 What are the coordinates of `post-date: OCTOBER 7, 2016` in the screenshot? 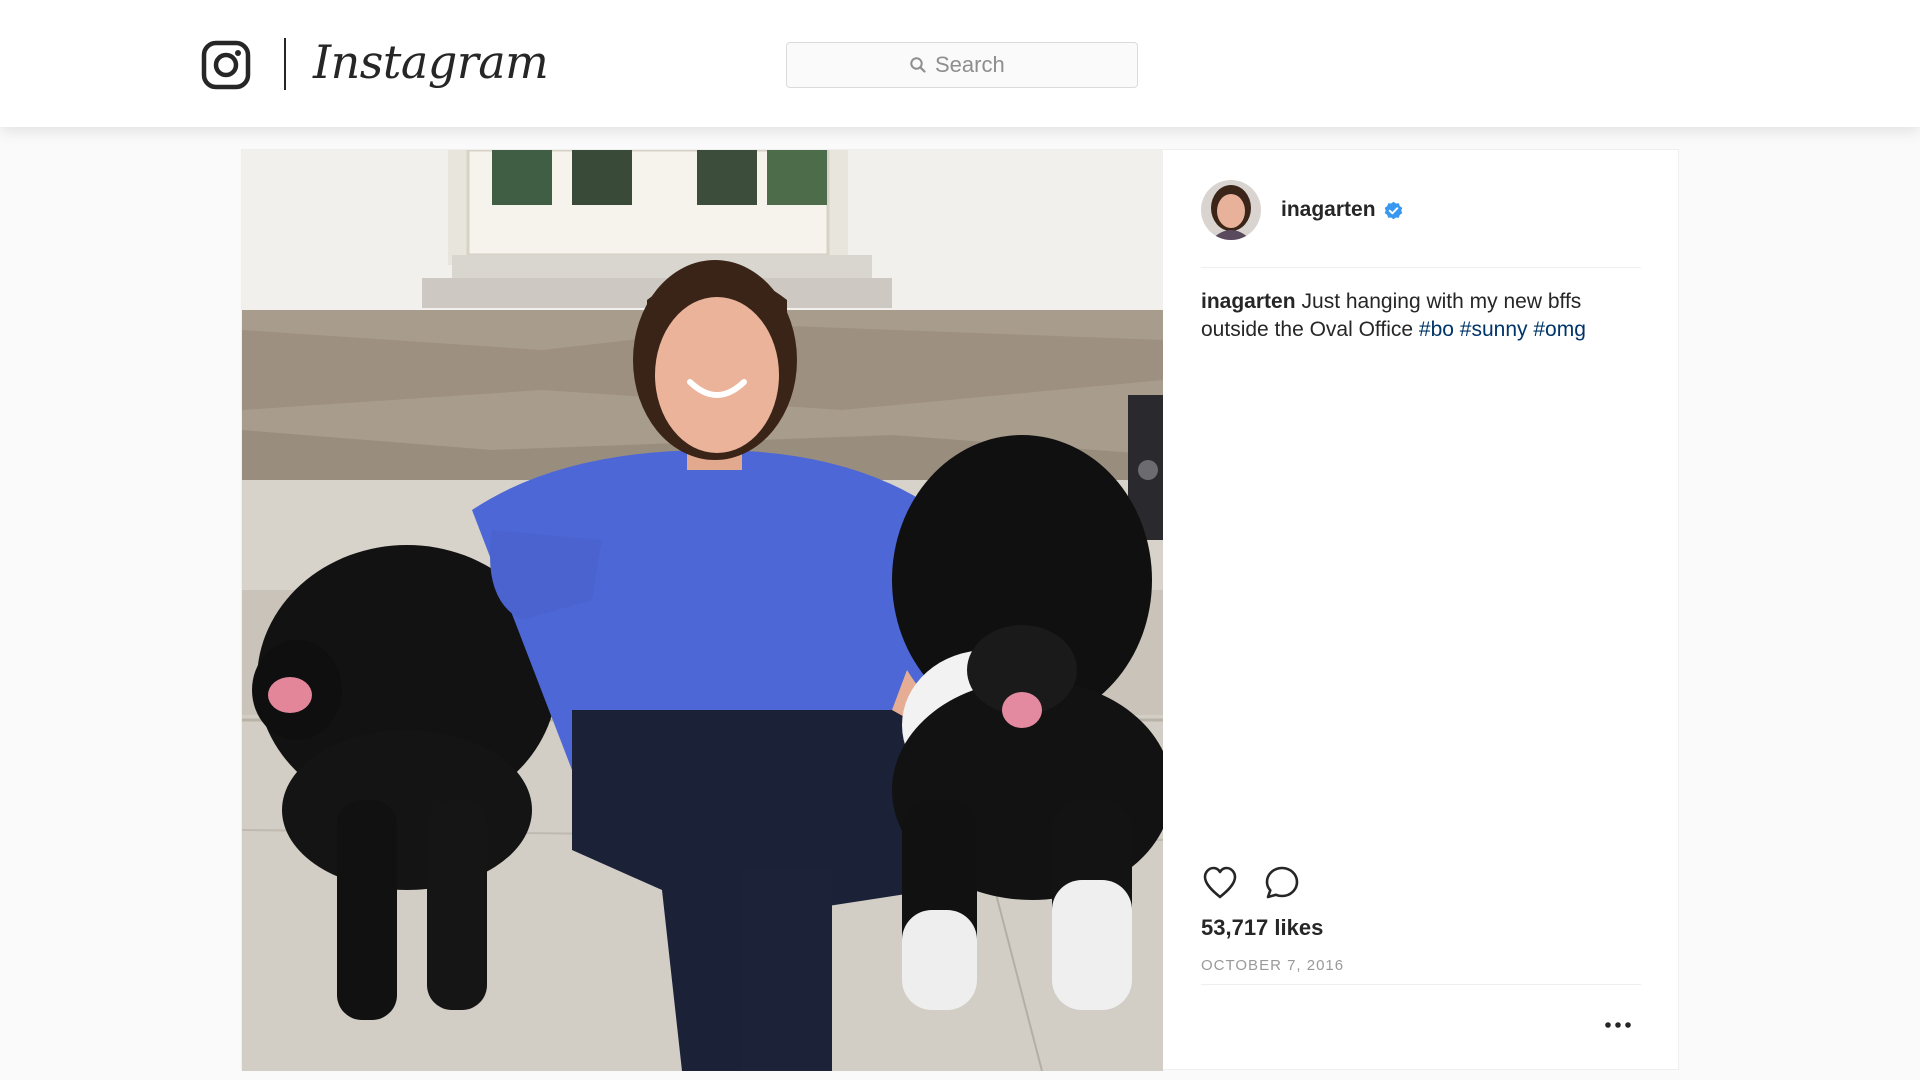 It's located at (1273, 965).